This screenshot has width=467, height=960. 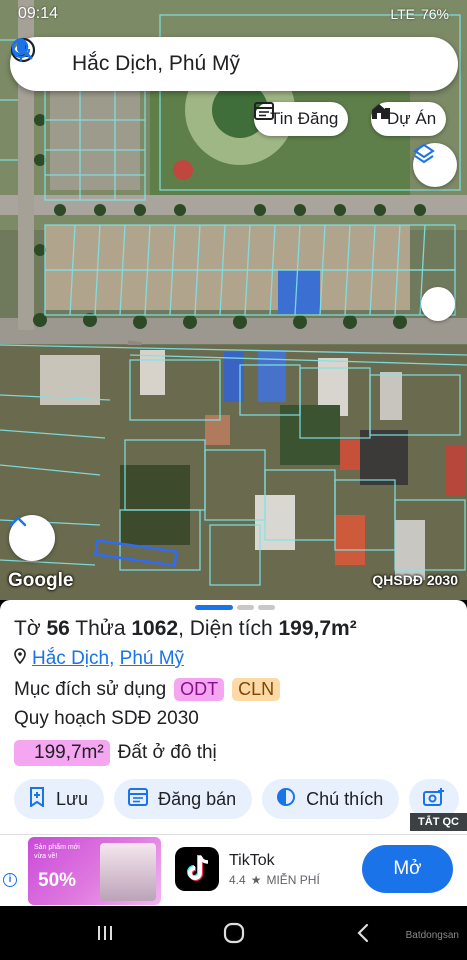 I want to click on ad-meta: 4.4 ★ MIỄN PHÍ, so click(x=274, y=880).